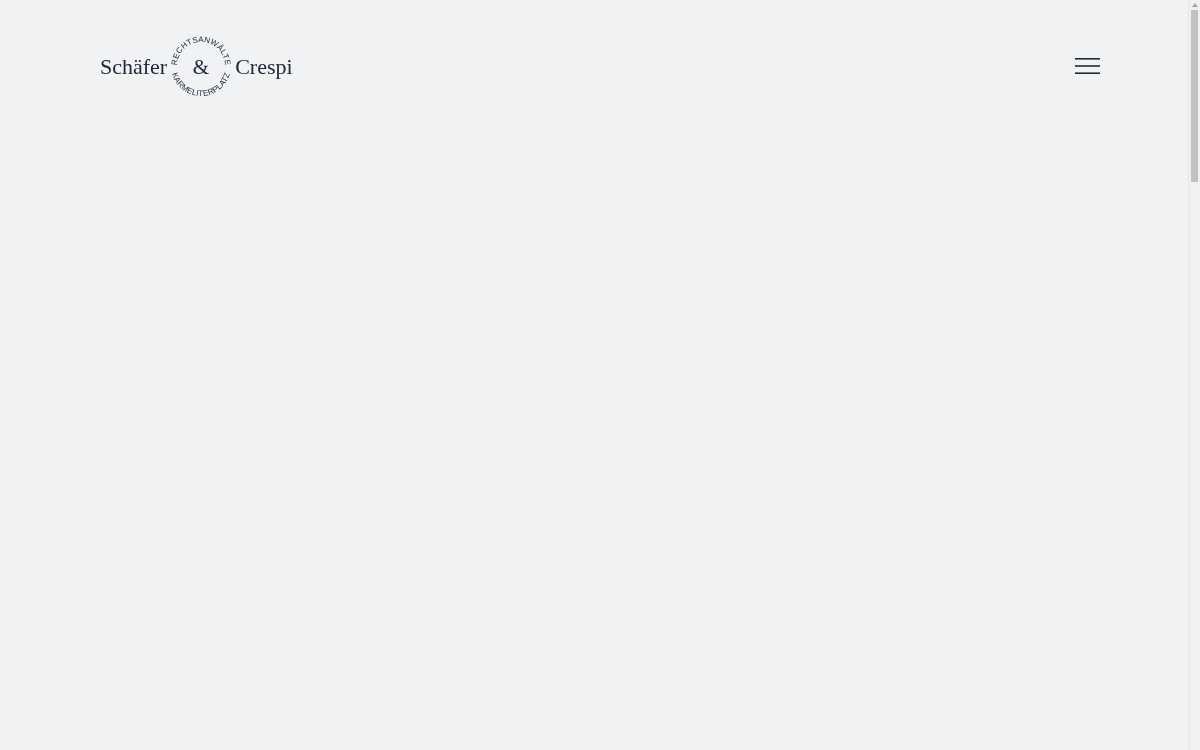 The height and width of the screenshot is (750, 1200). Describe the element at coordinates (264, 66) in the screenshot. I see `logo-name-right: Crespi` at that location.